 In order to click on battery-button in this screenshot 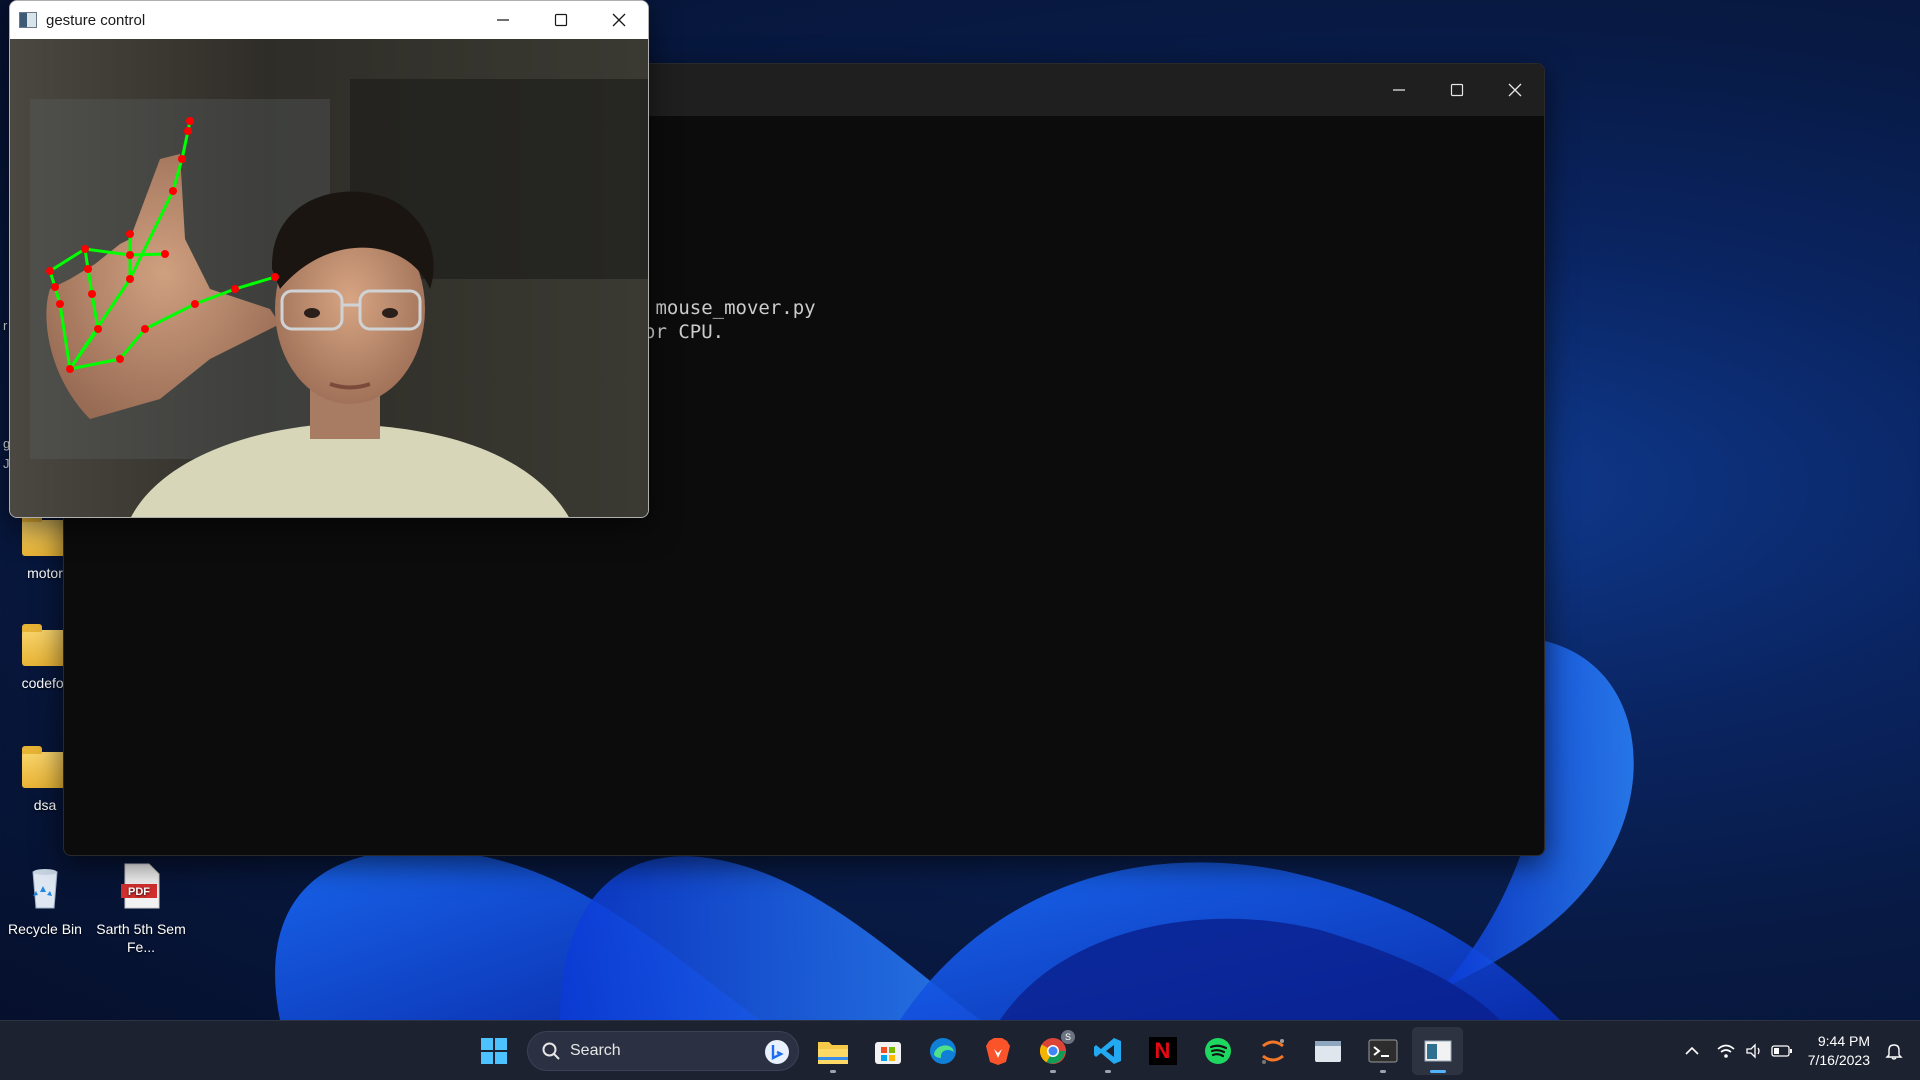, I will do `click(1782, 1051)`.